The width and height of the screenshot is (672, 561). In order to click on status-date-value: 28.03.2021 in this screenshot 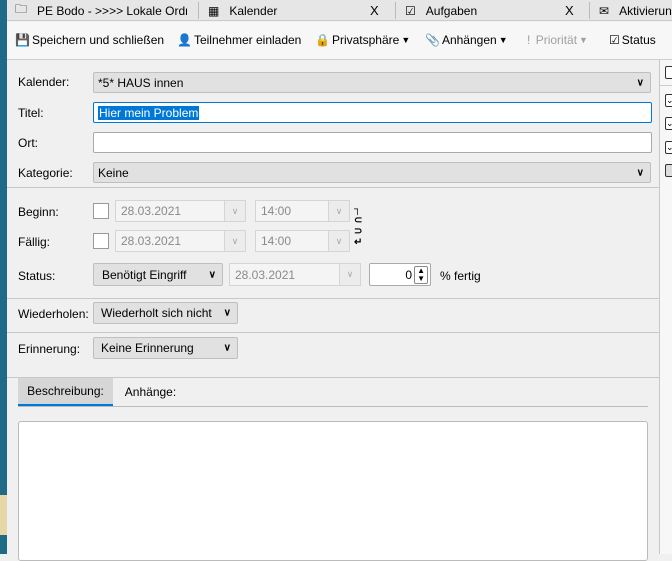, I will do `click(265, 274)`.